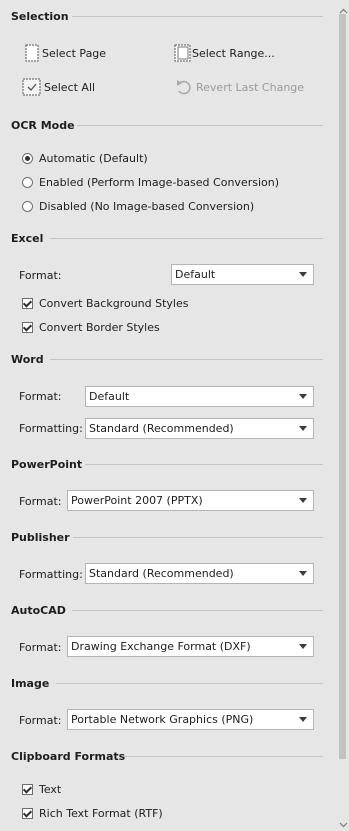  What do you see at coordinates (70, 87) in the screenshot?
I see `select-all-label: Select All` at bounding box center [70, 87].